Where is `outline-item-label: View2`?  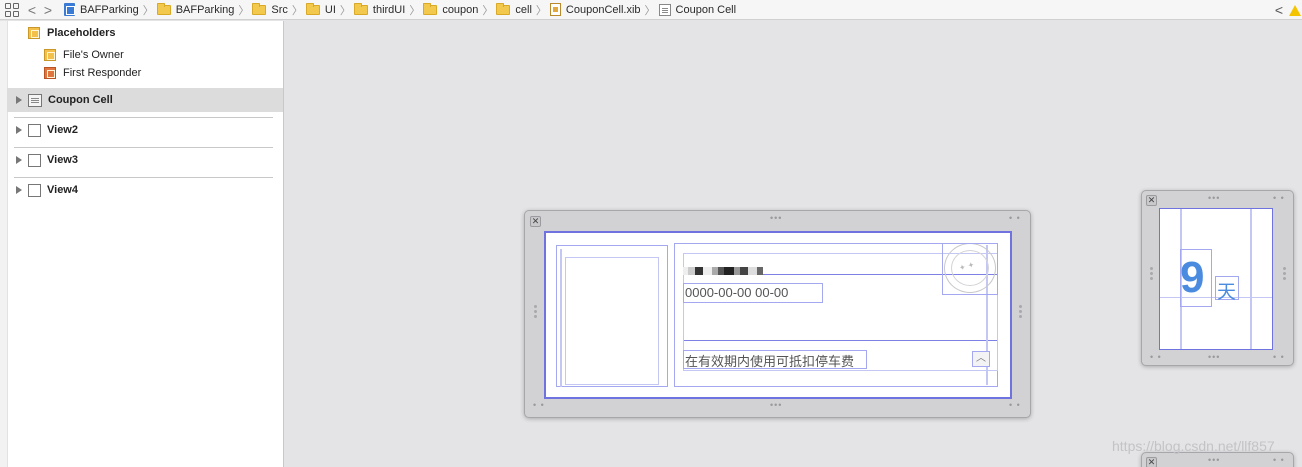 outline-item-label: View2 is located at coordinates (62, 130).